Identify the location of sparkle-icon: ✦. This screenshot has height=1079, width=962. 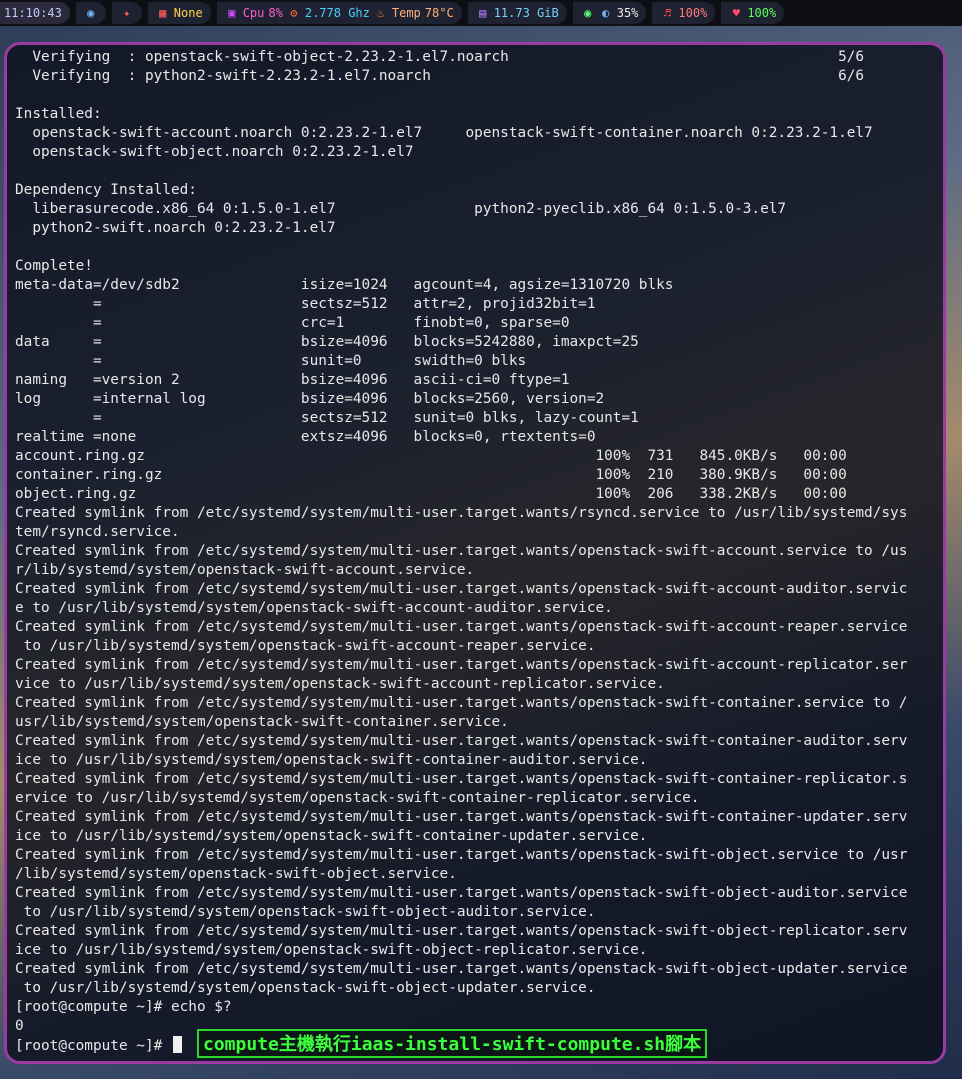
(127, 13).